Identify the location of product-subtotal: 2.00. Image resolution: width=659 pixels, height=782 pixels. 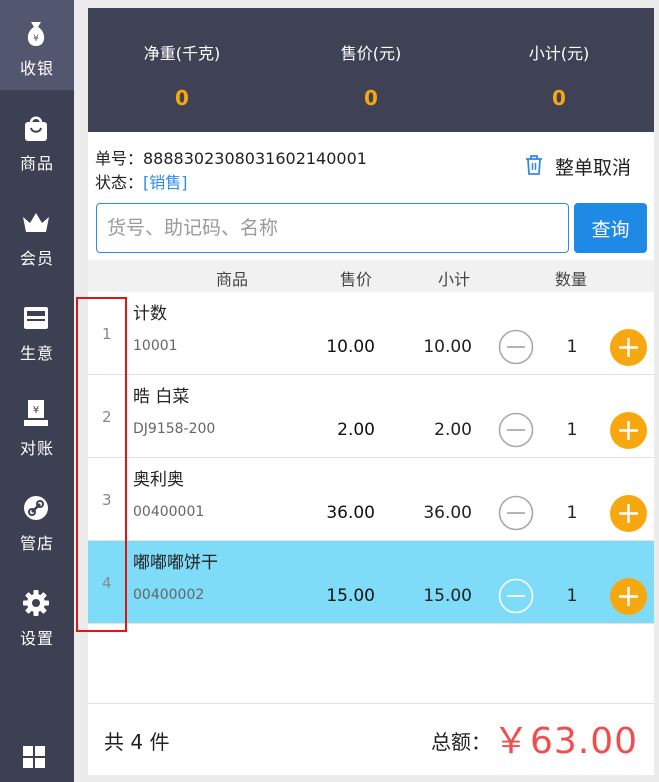
(453, 430).